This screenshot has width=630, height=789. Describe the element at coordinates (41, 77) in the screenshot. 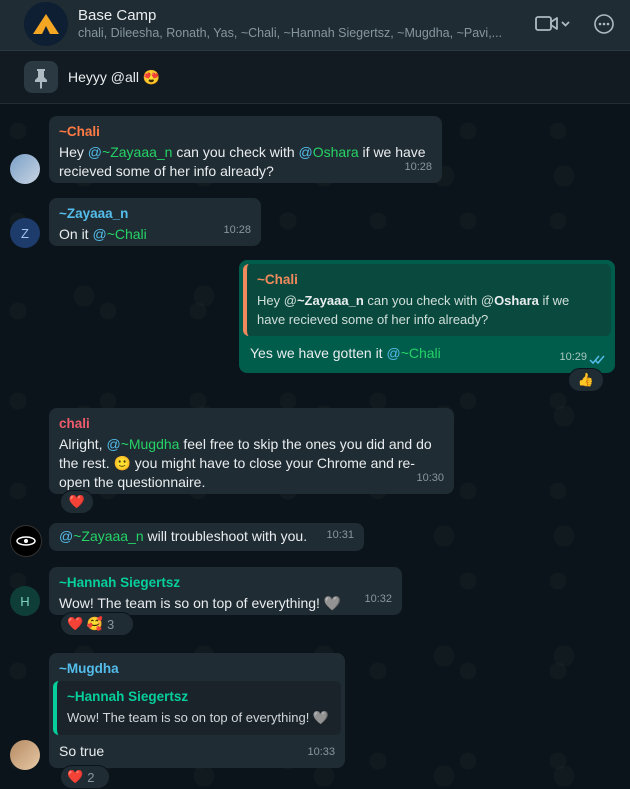

I see `pin-icon` at that location.